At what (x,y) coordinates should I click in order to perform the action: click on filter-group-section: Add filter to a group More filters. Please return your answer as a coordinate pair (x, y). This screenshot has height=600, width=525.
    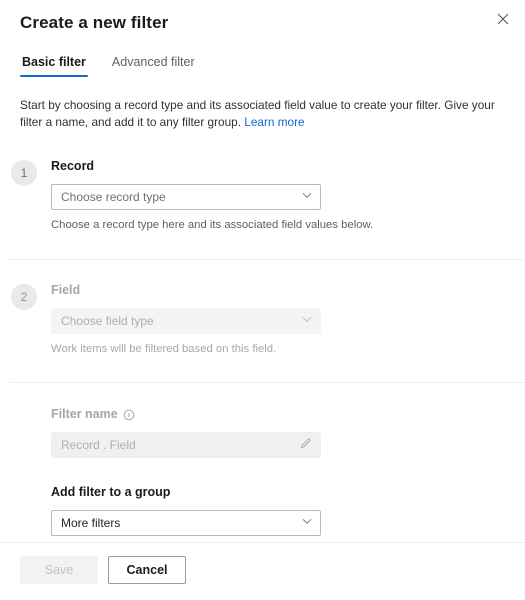
    Looking at the image, I should click on (278, 510).